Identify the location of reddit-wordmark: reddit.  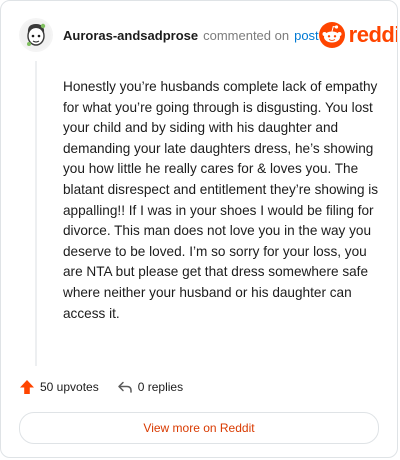
(372, 34).